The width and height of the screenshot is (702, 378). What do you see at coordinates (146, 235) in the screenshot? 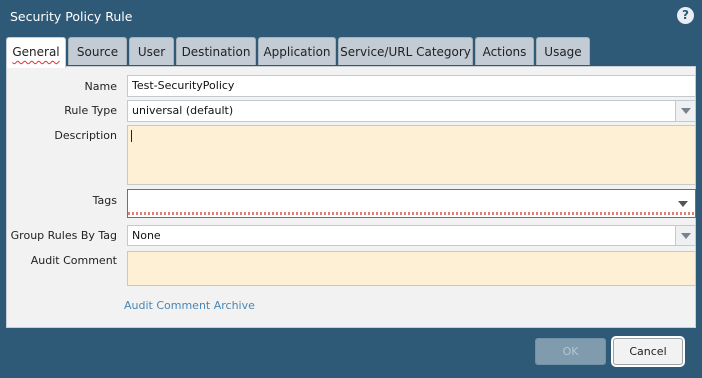
I see `group-rules-by-tag-value: None` at bounding box center [146, 235].